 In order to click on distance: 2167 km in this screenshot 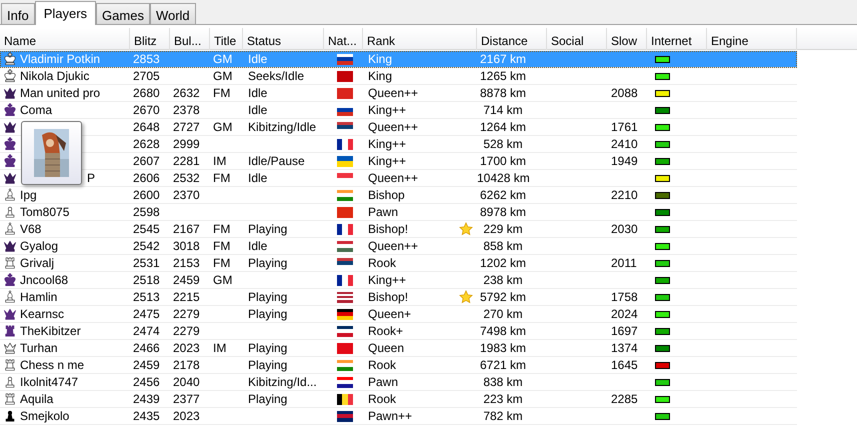, I will do `click(503, 59)`.